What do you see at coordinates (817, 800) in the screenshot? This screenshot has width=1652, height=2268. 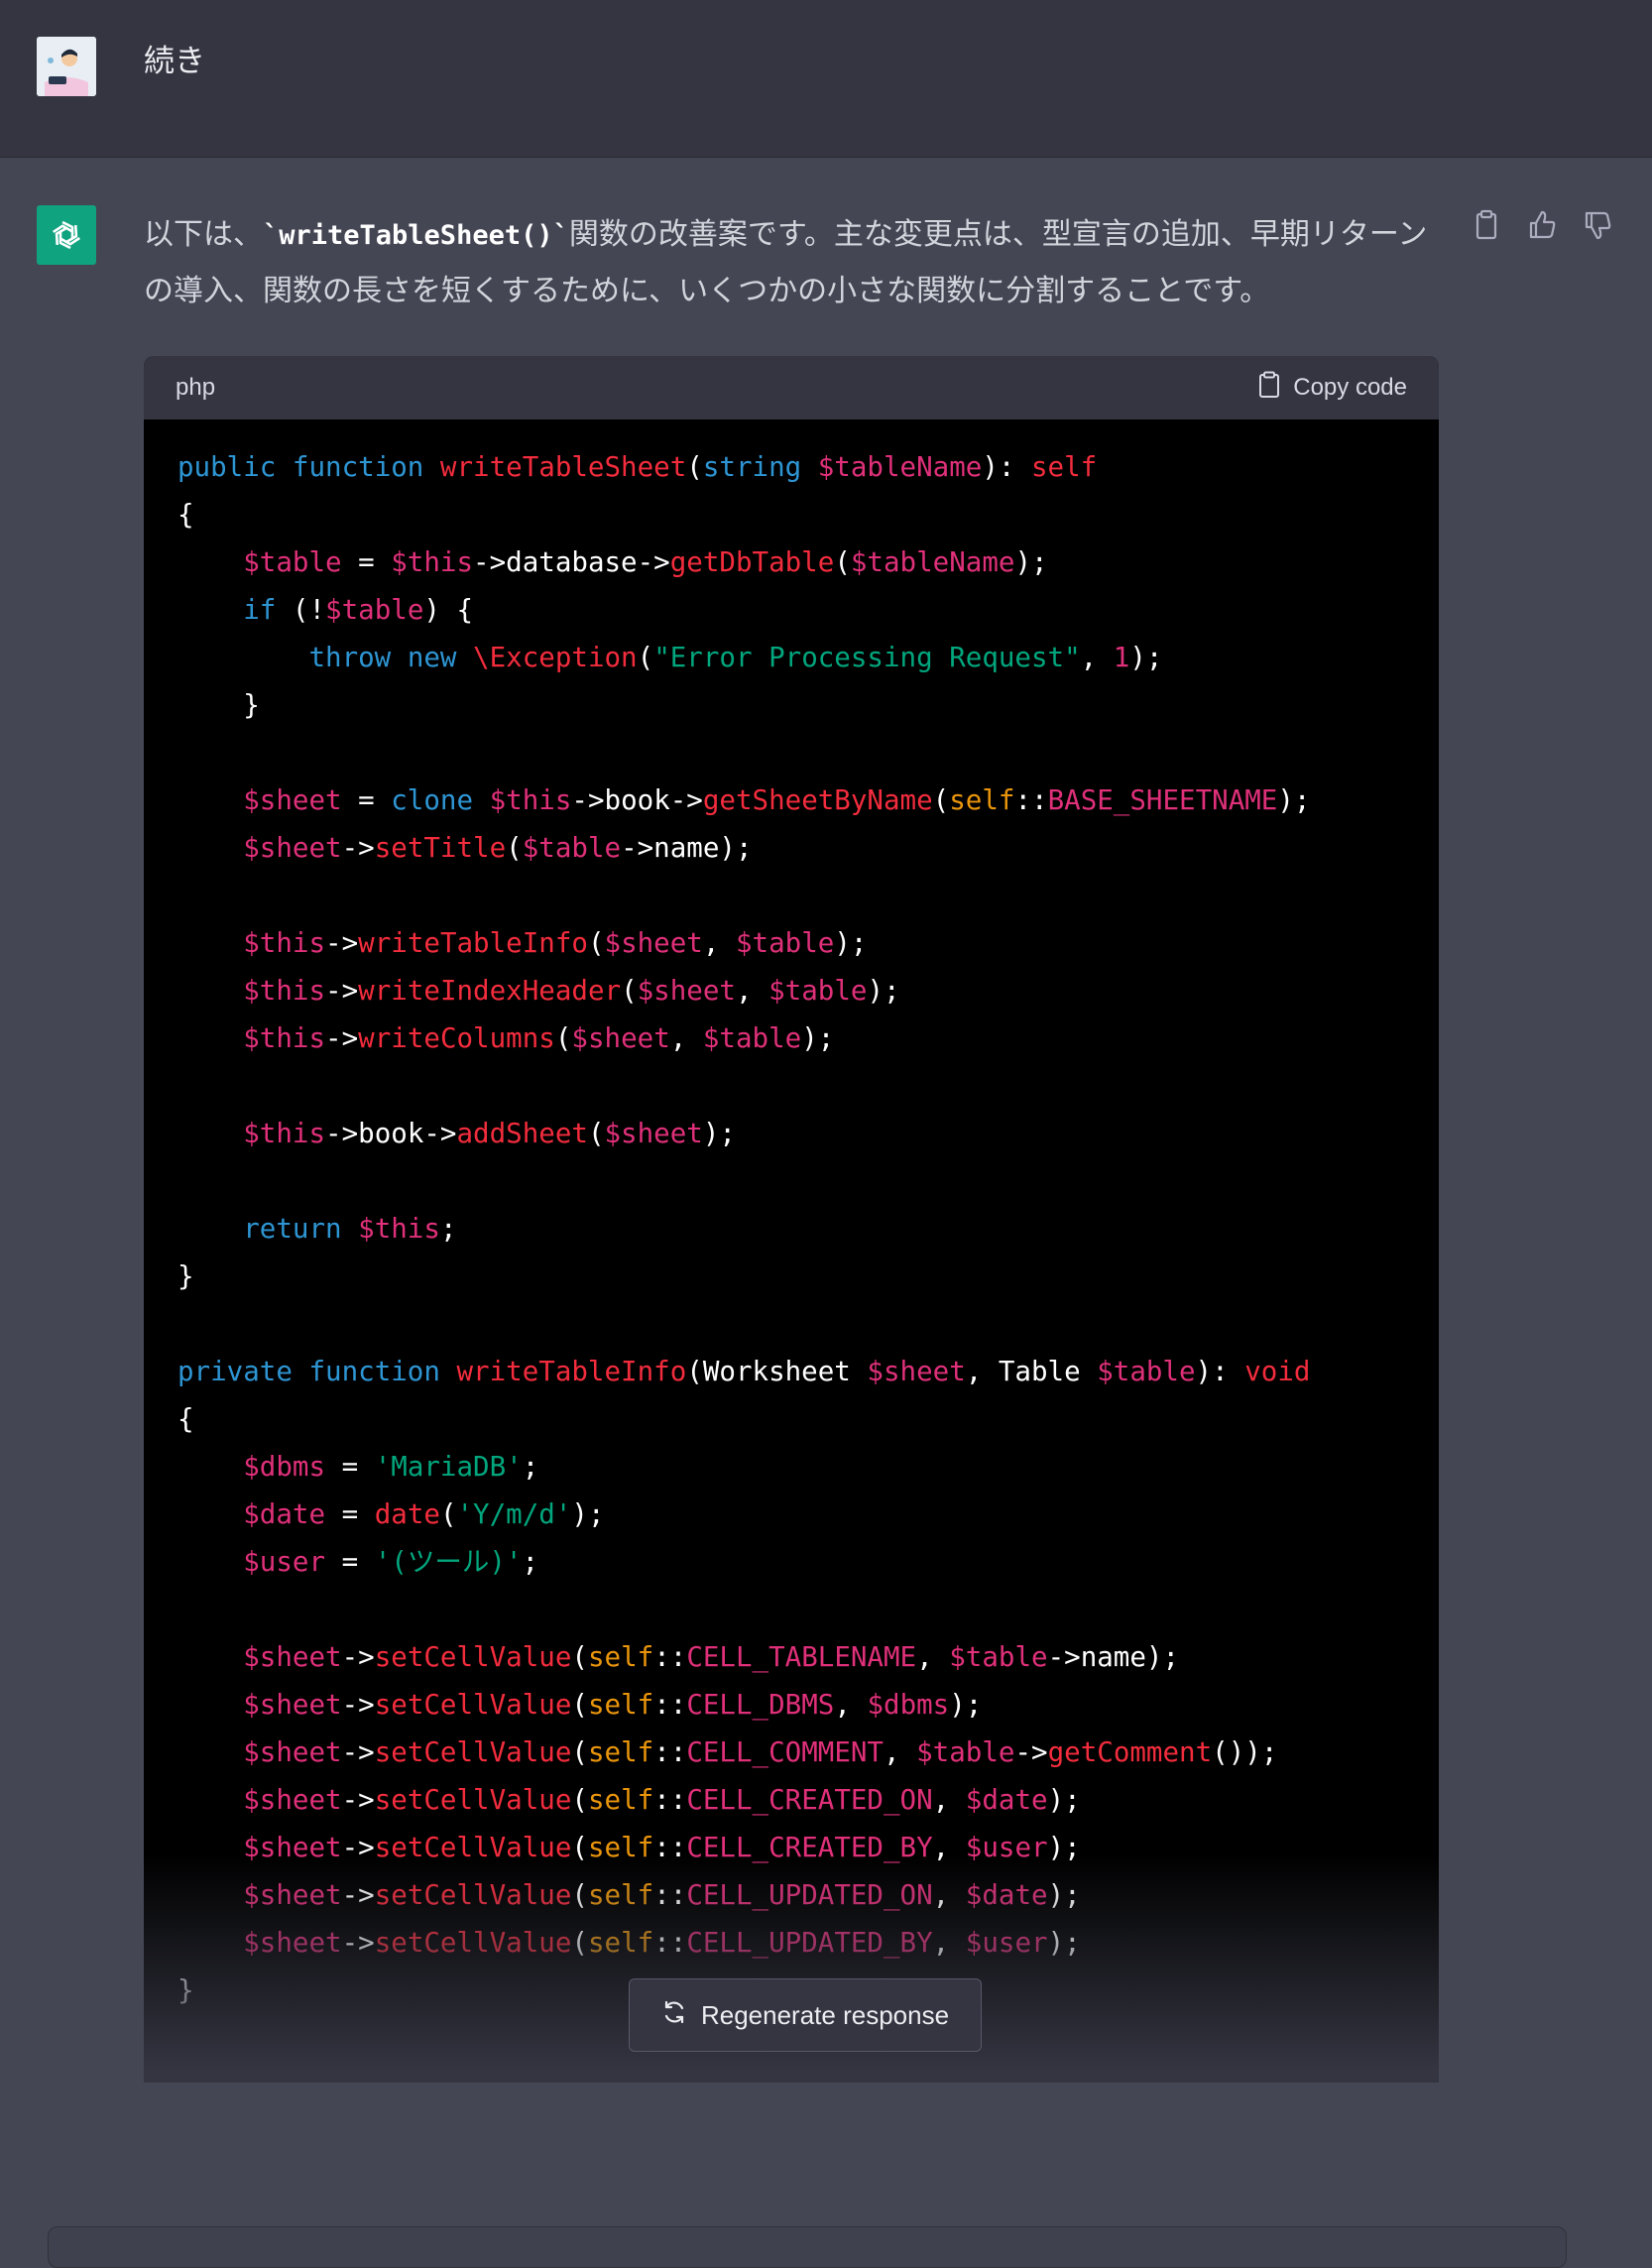 I see `code-token: getSheetByName` at bounding box center [817, 800].